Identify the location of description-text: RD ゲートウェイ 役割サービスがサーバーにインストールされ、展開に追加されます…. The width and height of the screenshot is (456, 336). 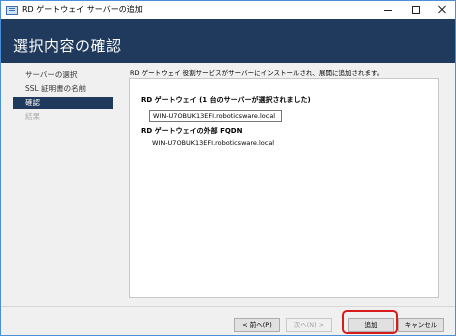
(257, 73).